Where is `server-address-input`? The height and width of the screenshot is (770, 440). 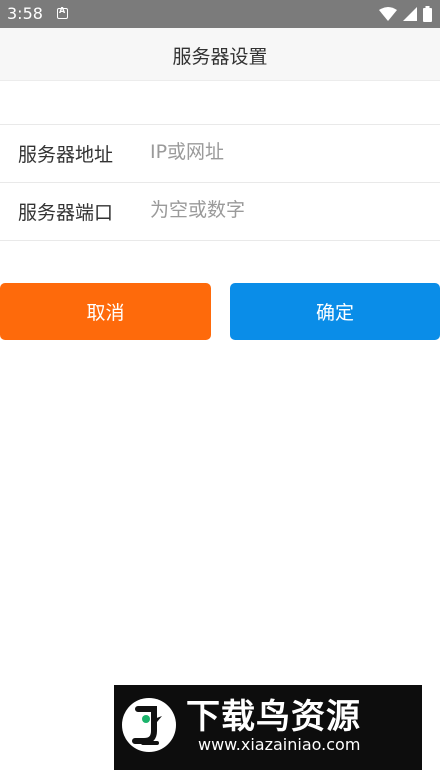 server-address-input is located at coordinates (285, 152).